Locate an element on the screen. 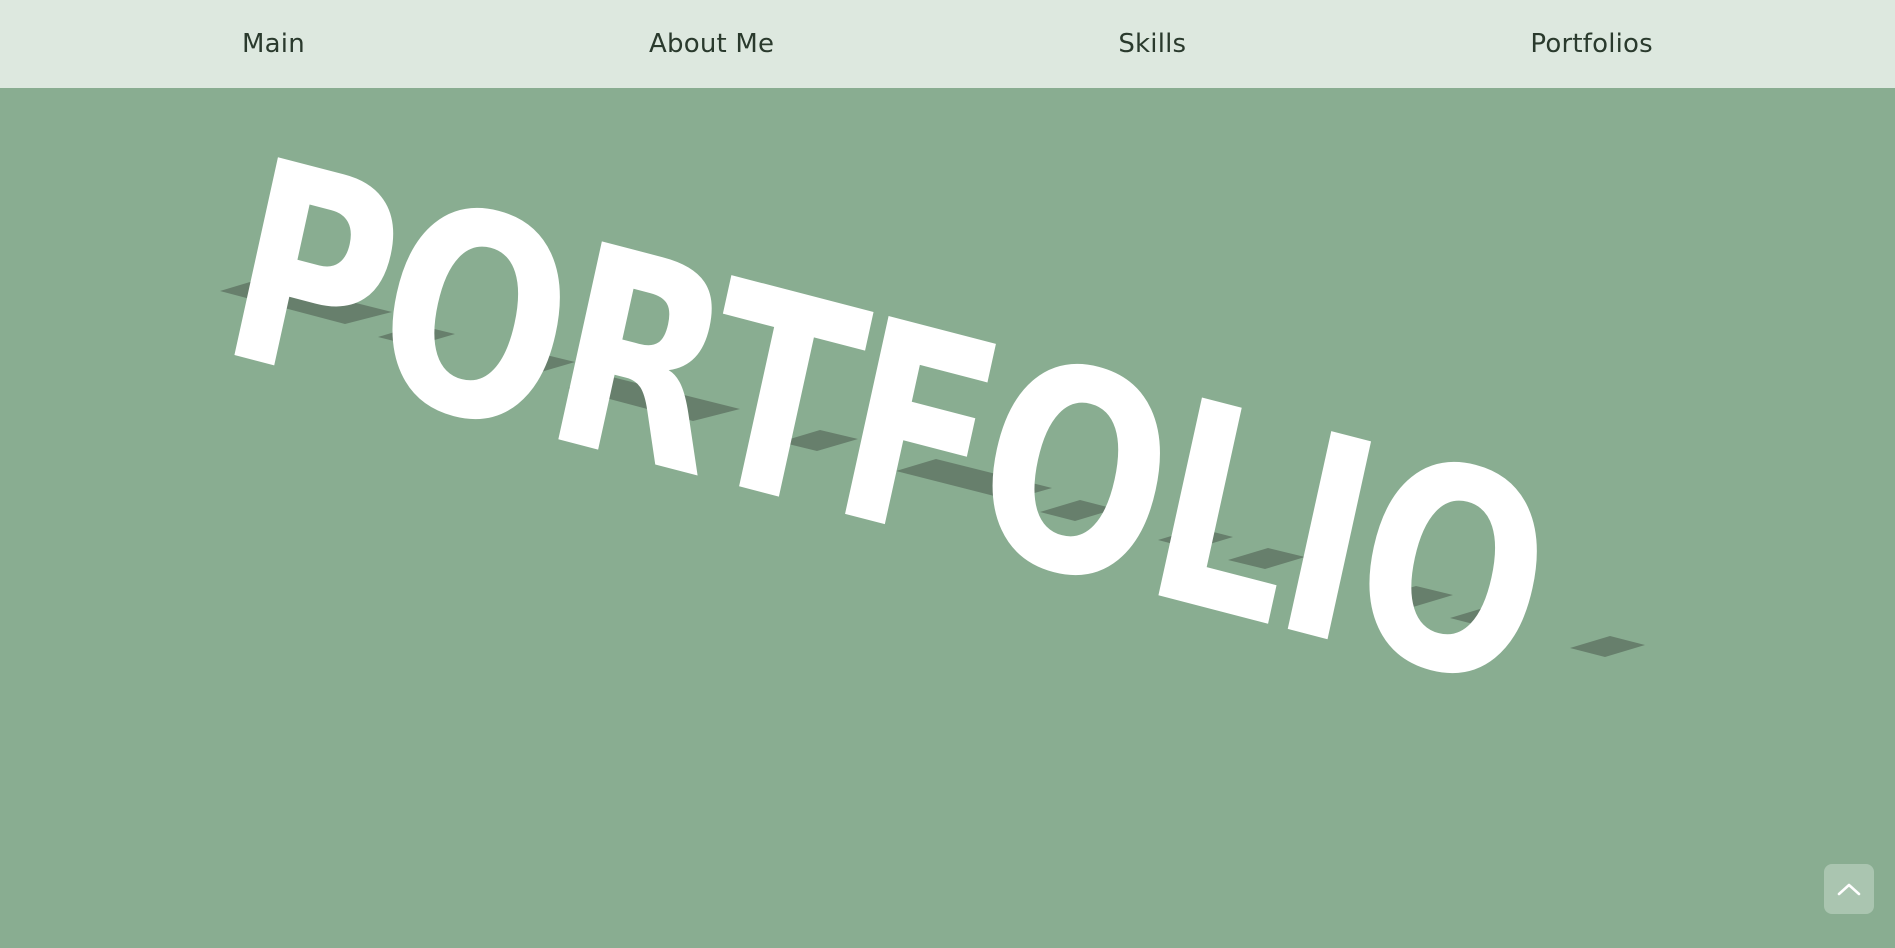  chevron-up-icon is located at coordinates (1849, 889).